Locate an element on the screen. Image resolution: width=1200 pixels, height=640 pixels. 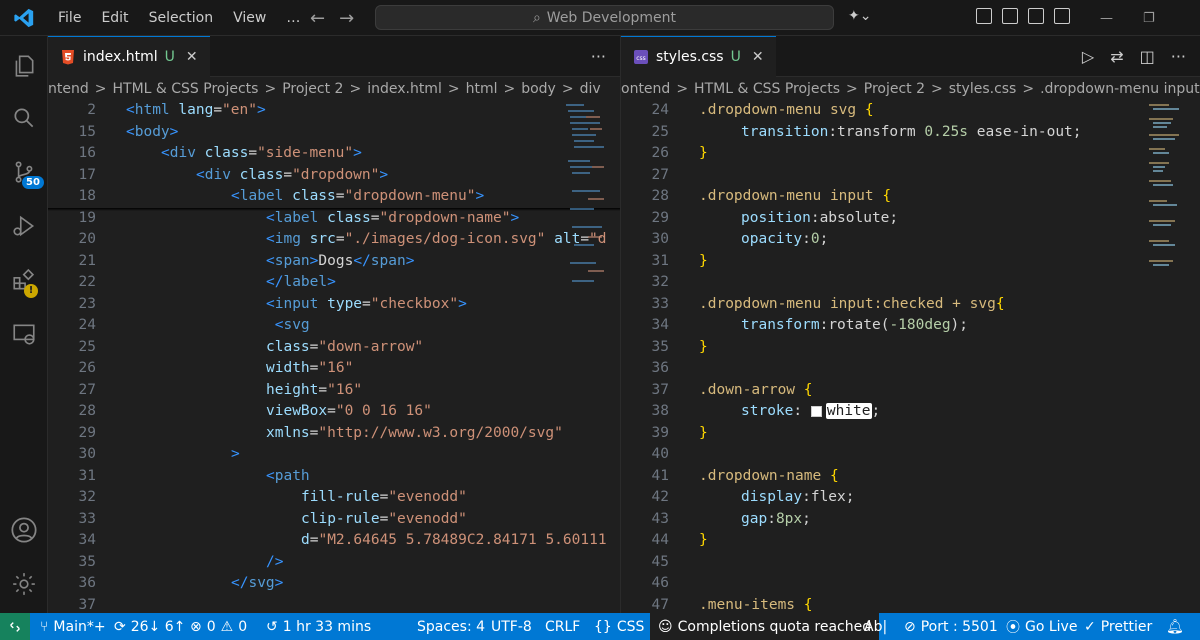
breadcrumb-segment: ntend is located at coordinates (68, 89).